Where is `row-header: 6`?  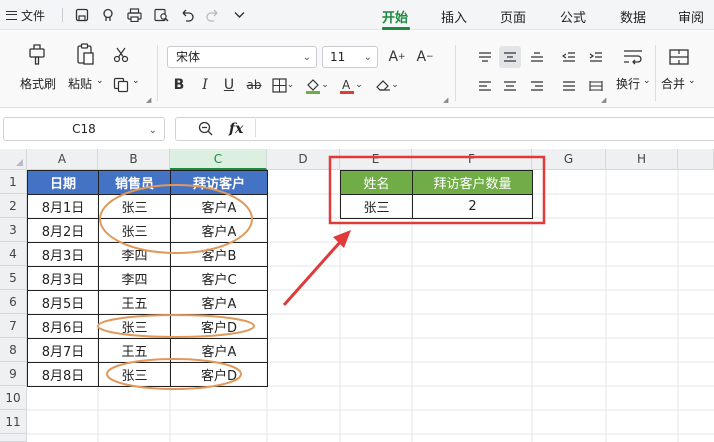
row-header: 6 is located at coordinates (13, 302).